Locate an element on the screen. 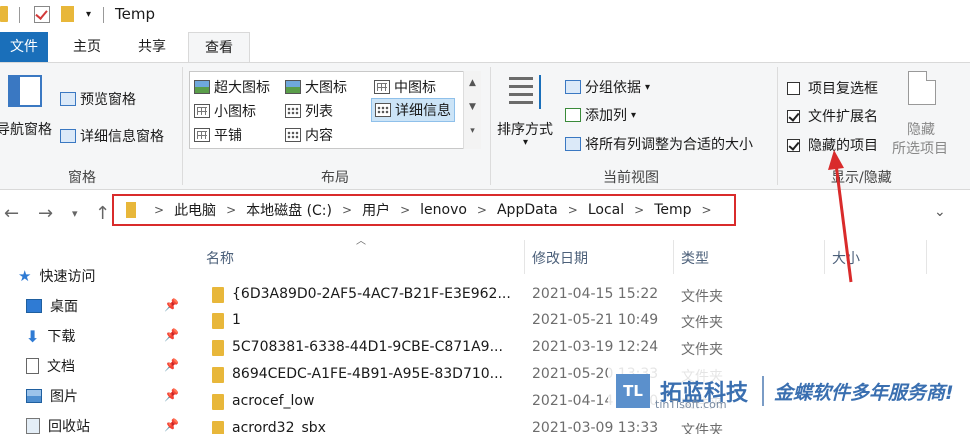 The image size is (970, 434). breadcrumb: 用户 is located at coordinates (376, 210).